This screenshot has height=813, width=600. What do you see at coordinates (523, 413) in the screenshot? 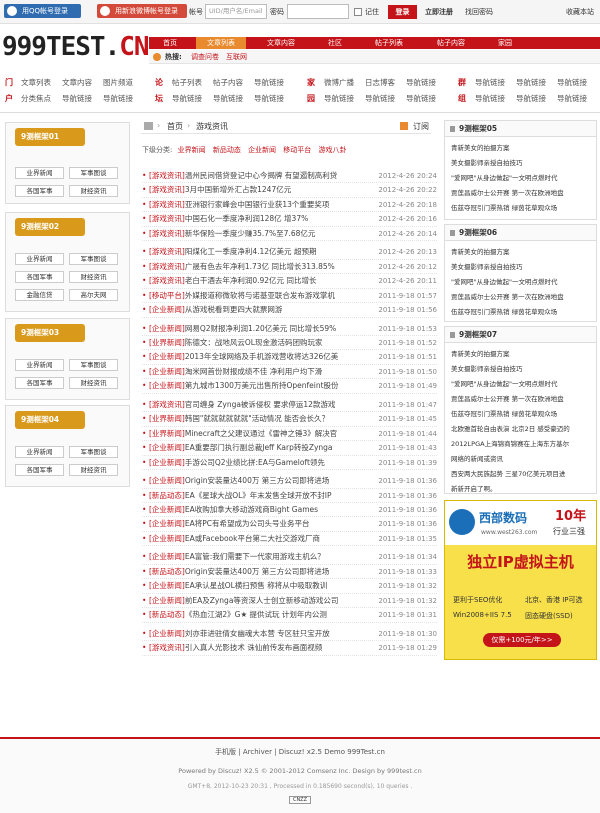
I see `right-box-item: 伍兹夺冠引门票热销 绿茵花草观众场` at bounding box center [523, 413].